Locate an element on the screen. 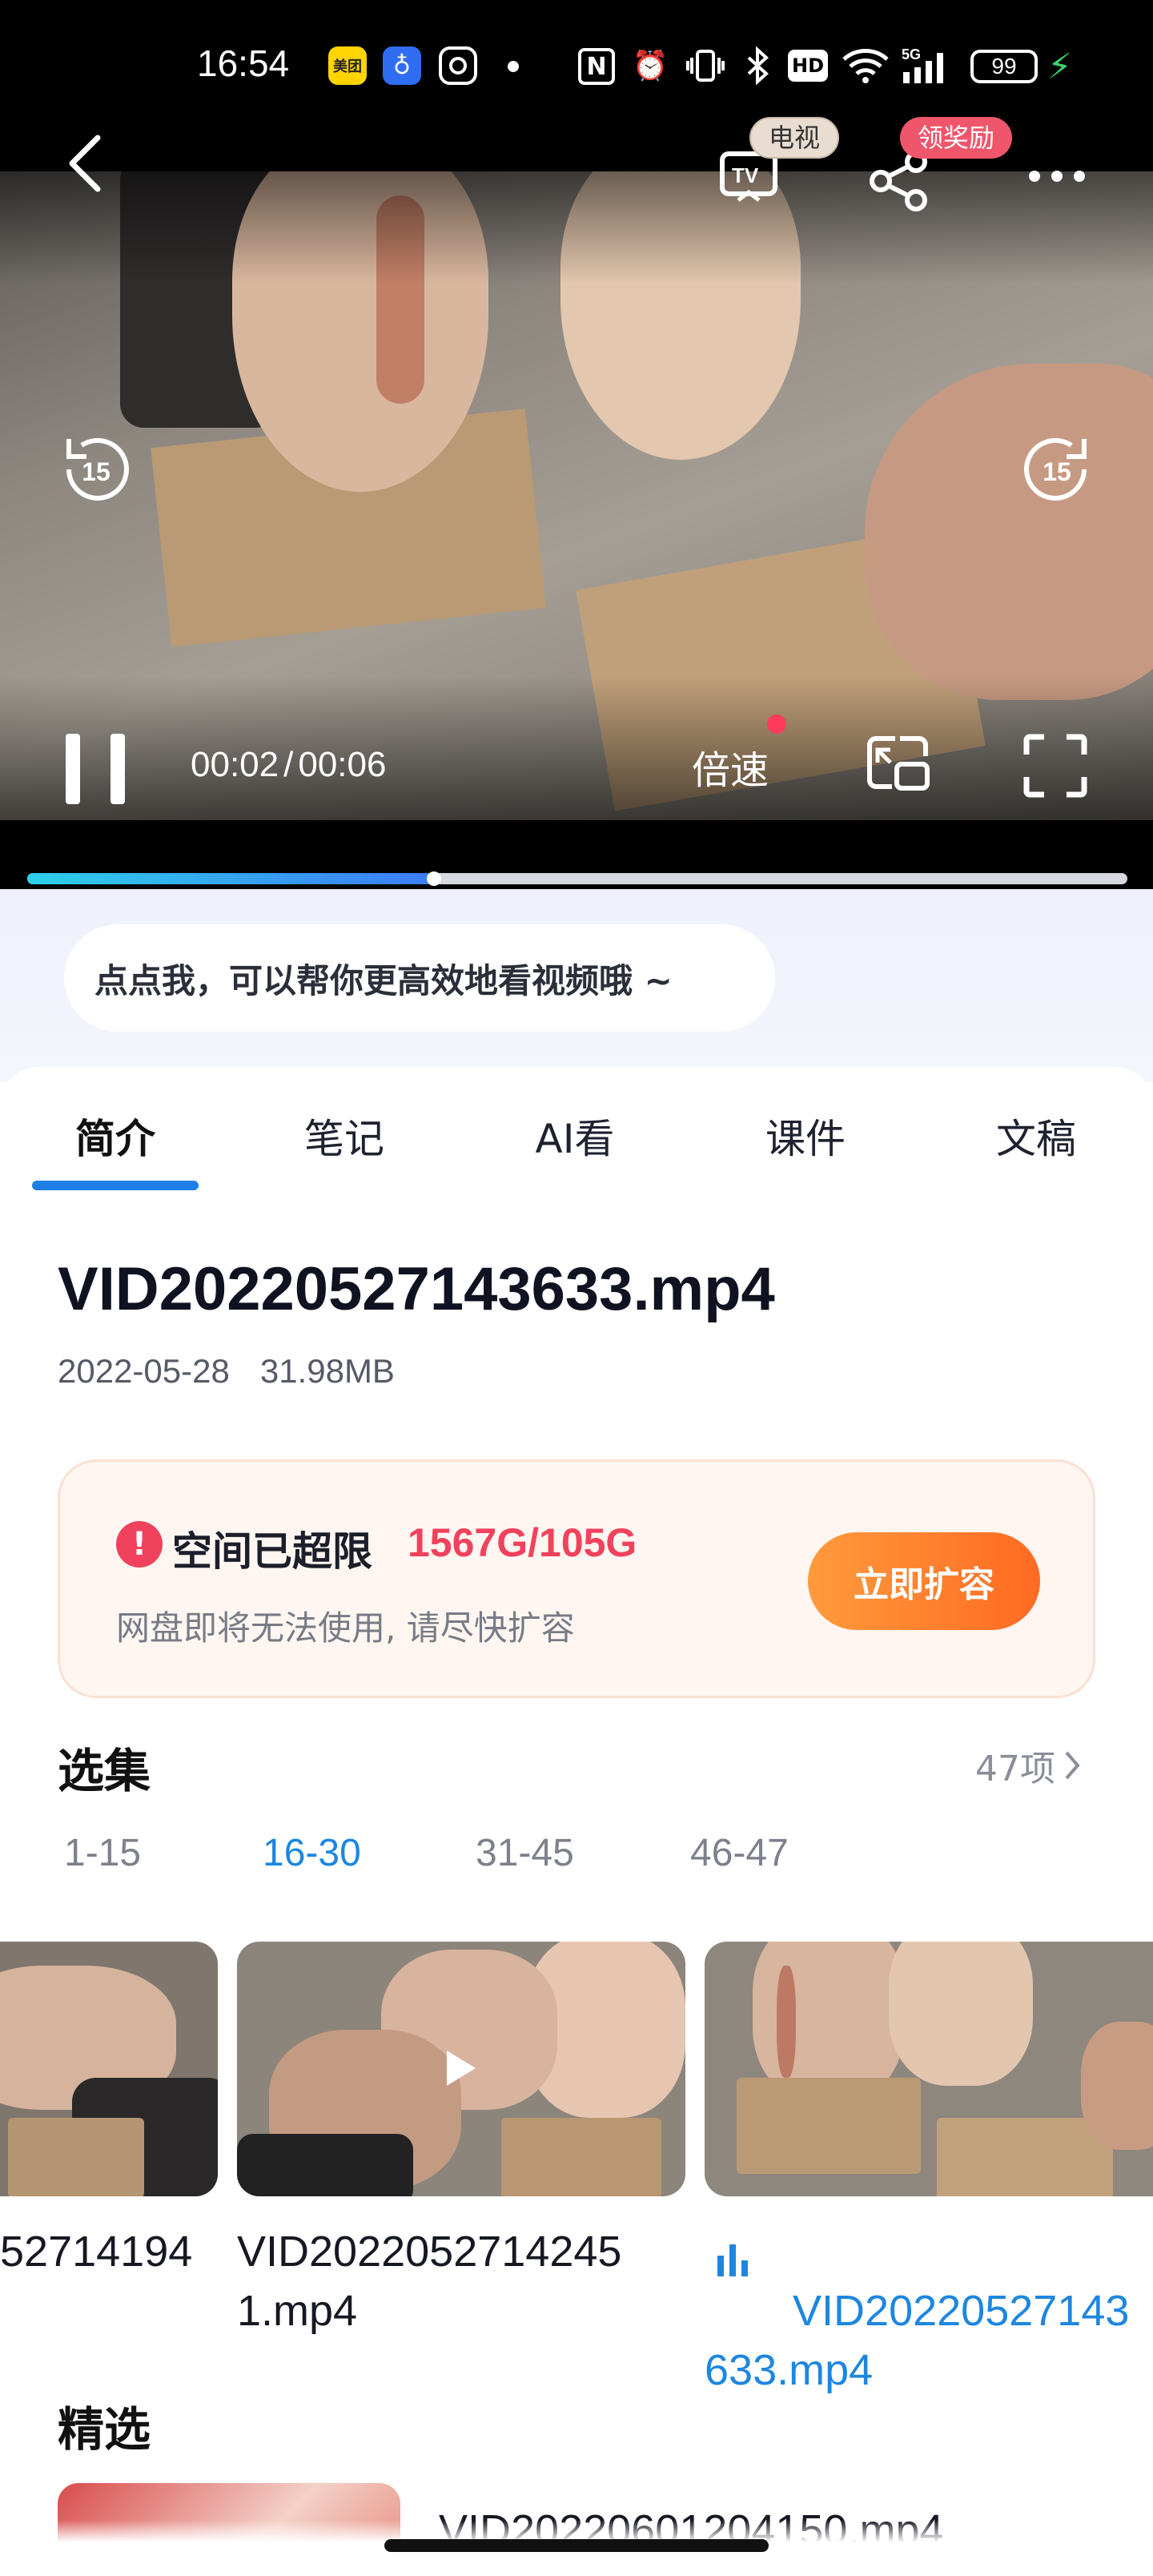  playback-time: 00:02/00:06 is located at coordinates (289, 765).